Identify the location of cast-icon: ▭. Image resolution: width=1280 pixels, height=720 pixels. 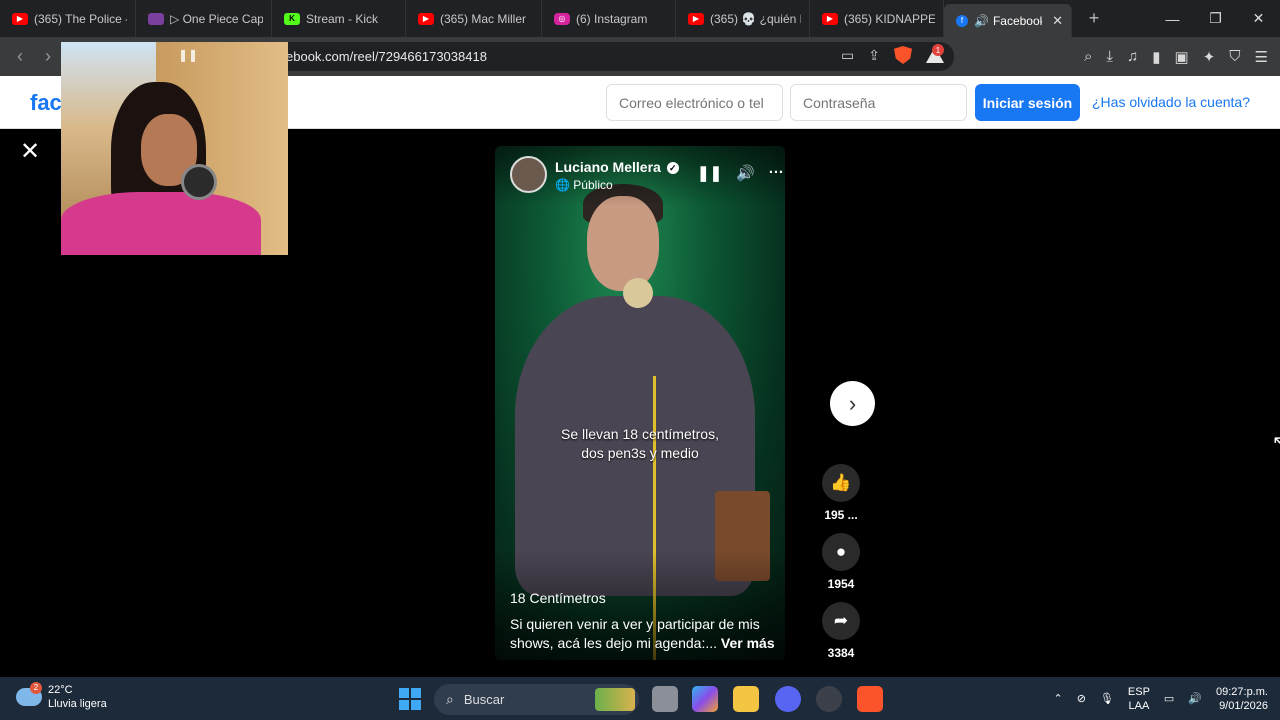
(847, 55).